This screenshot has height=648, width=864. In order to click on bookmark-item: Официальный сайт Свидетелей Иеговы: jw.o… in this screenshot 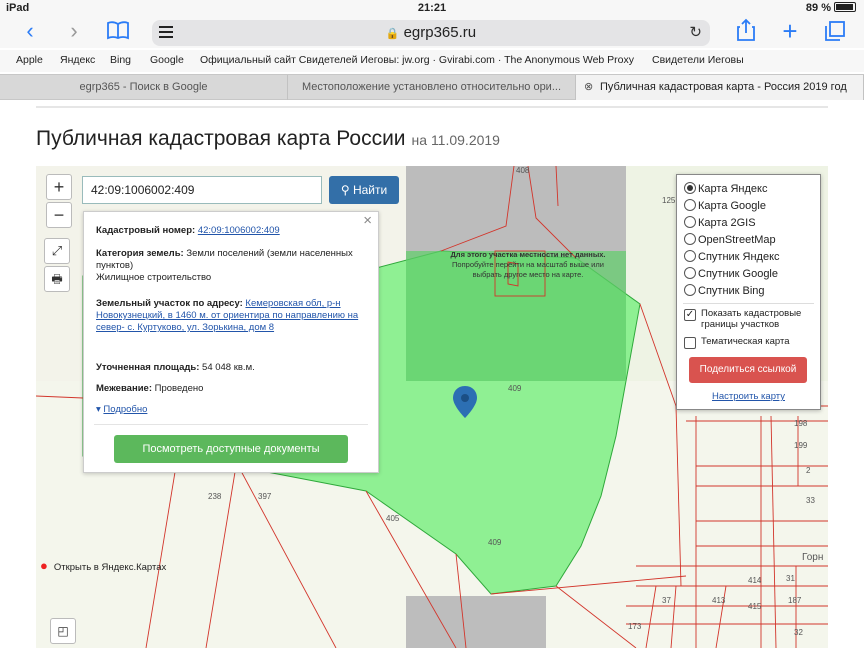, I will do `click(417, 60)`.